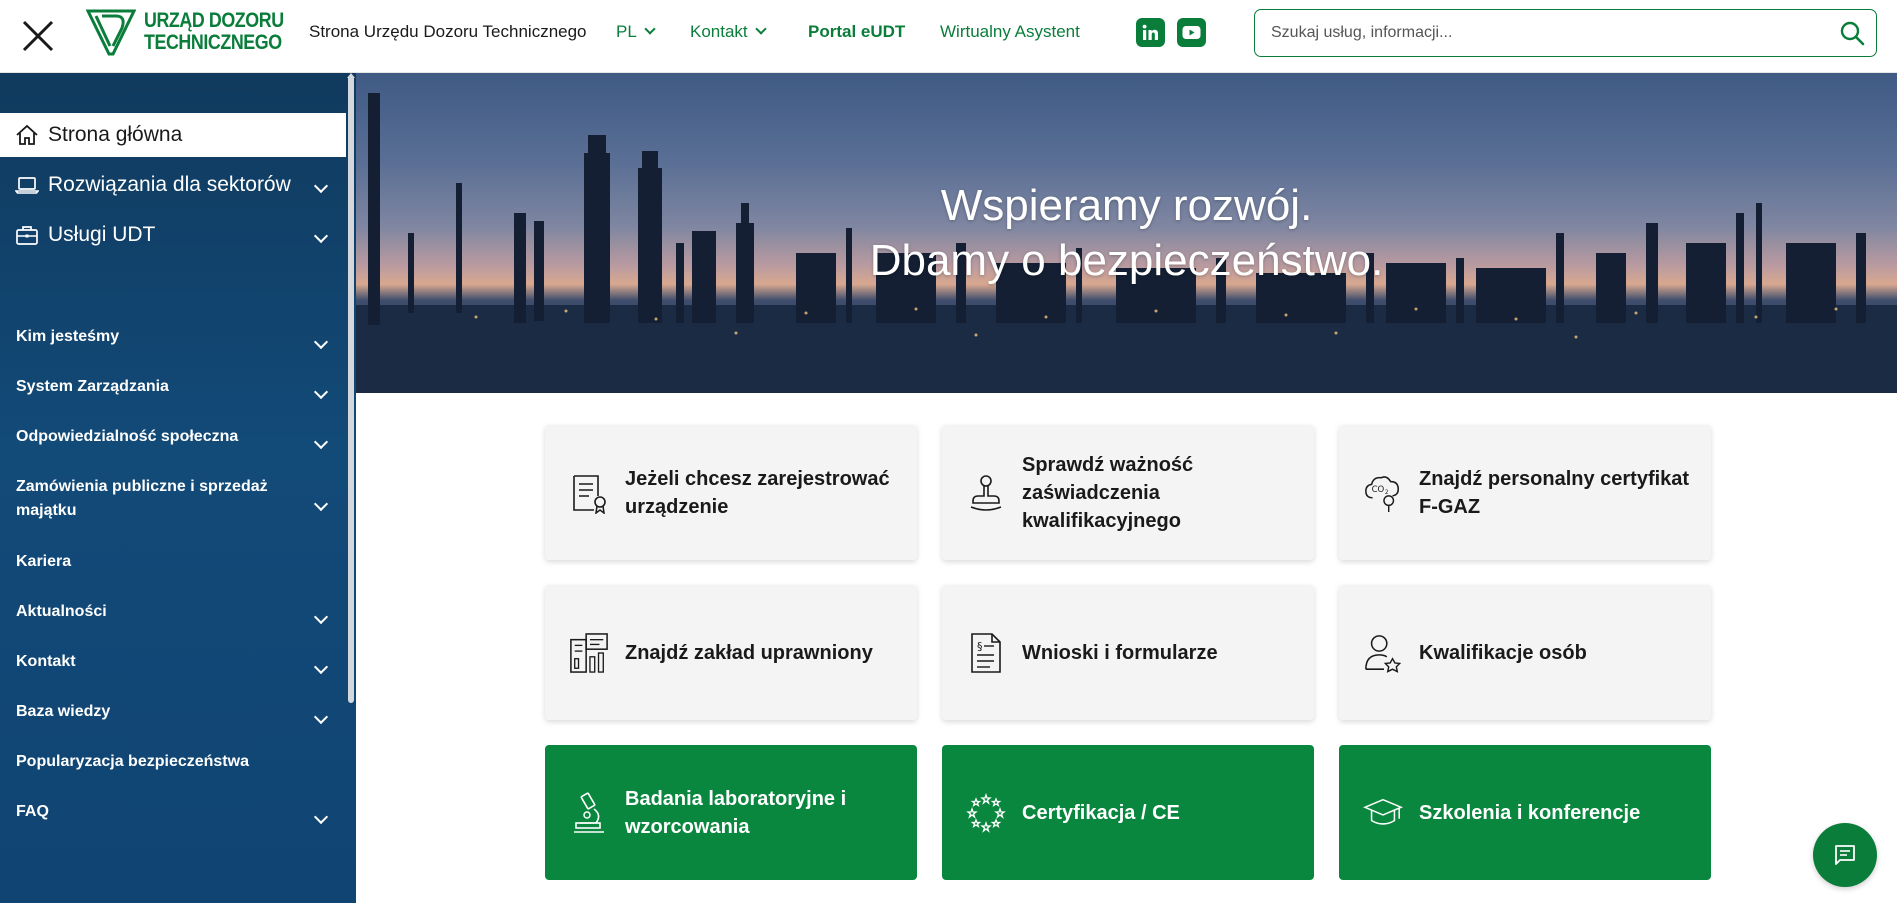 The height and width of the screenshot is (903, 1897). I want to click on sidebar-item-label: Zamówienia publiczne i sprzedaż majątku, so click(142, 498).